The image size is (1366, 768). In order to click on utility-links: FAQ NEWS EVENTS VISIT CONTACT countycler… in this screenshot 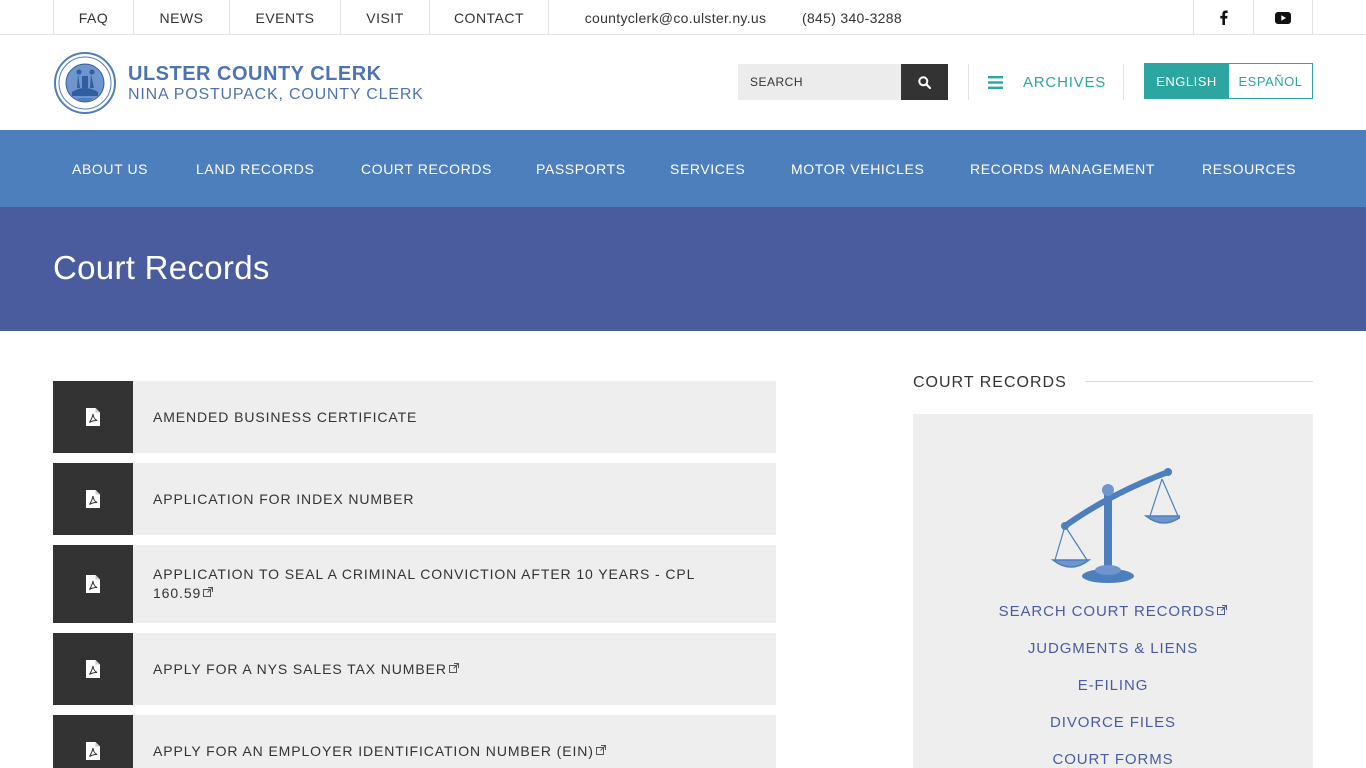, I will do `click(483, 17)`.